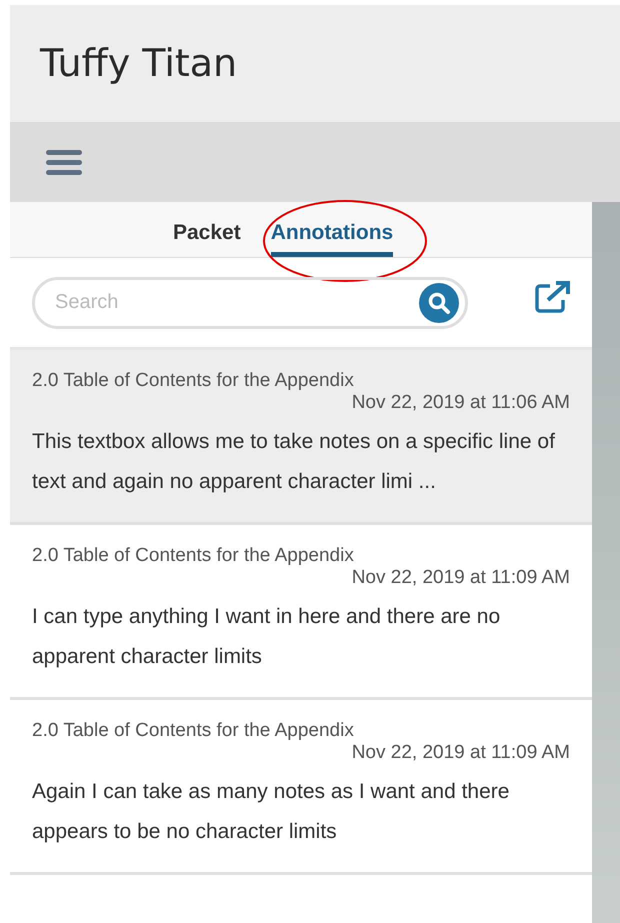 Image resolution: width=620 pixels, height=923 pixels. I want to click on app-title: Tuffy Titan, so click(139, 63).